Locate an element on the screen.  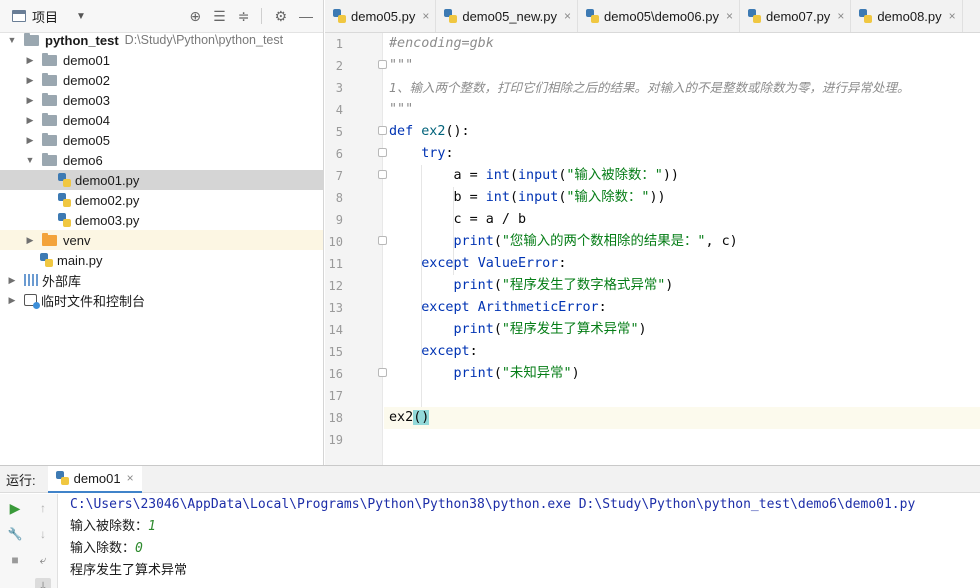
tree-item-demo02-py: demo02.py is located at coordinates (161, 200).